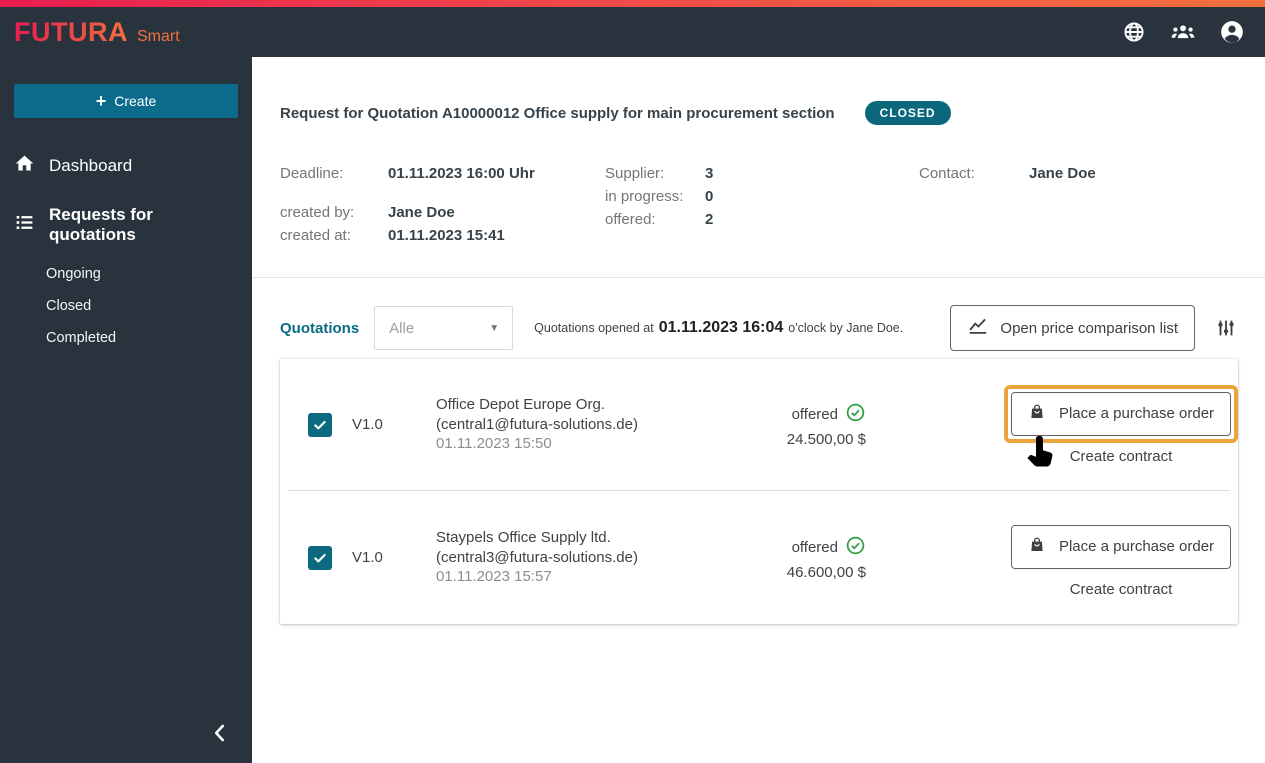 The height and width of the screenshot is (763, 1265). What do you see at coordinates (91, 165) in the screenshot?
I see `sidebar-item-label: Dashboard` at bounding box center [91, 165].